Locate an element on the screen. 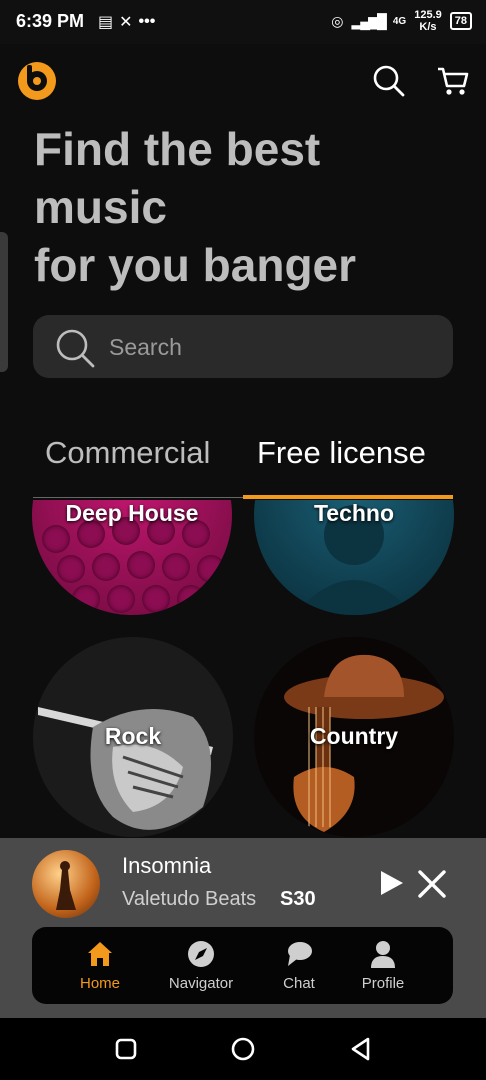 This screenshot has width=486, height=1080. genre-label: Rock is located at coordinates (133, 736).